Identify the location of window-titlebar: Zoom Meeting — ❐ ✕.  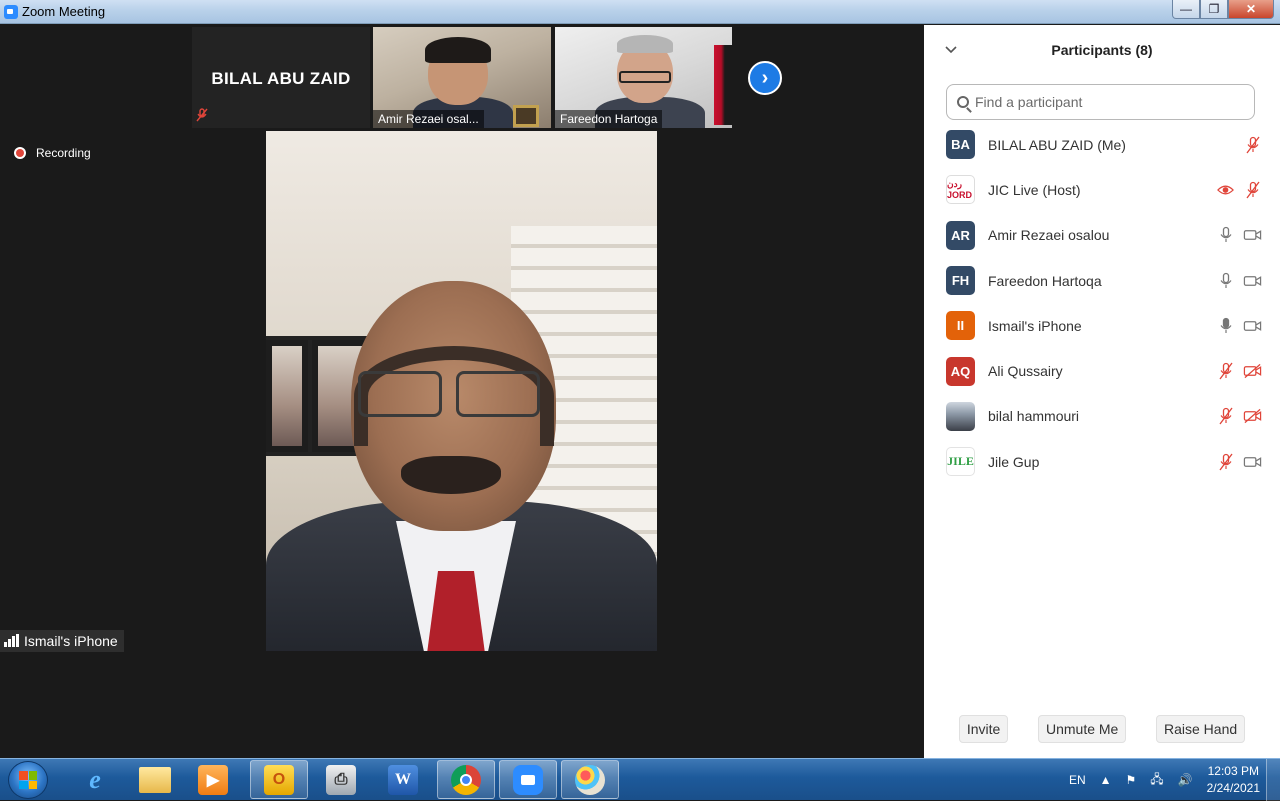
(640, 12).